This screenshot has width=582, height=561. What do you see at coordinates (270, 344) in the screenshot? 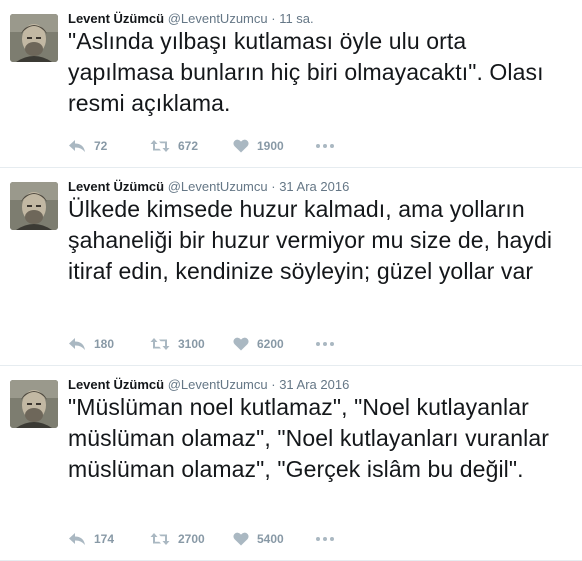
I see `like-count: 6200` at bounding box center [270, 344].